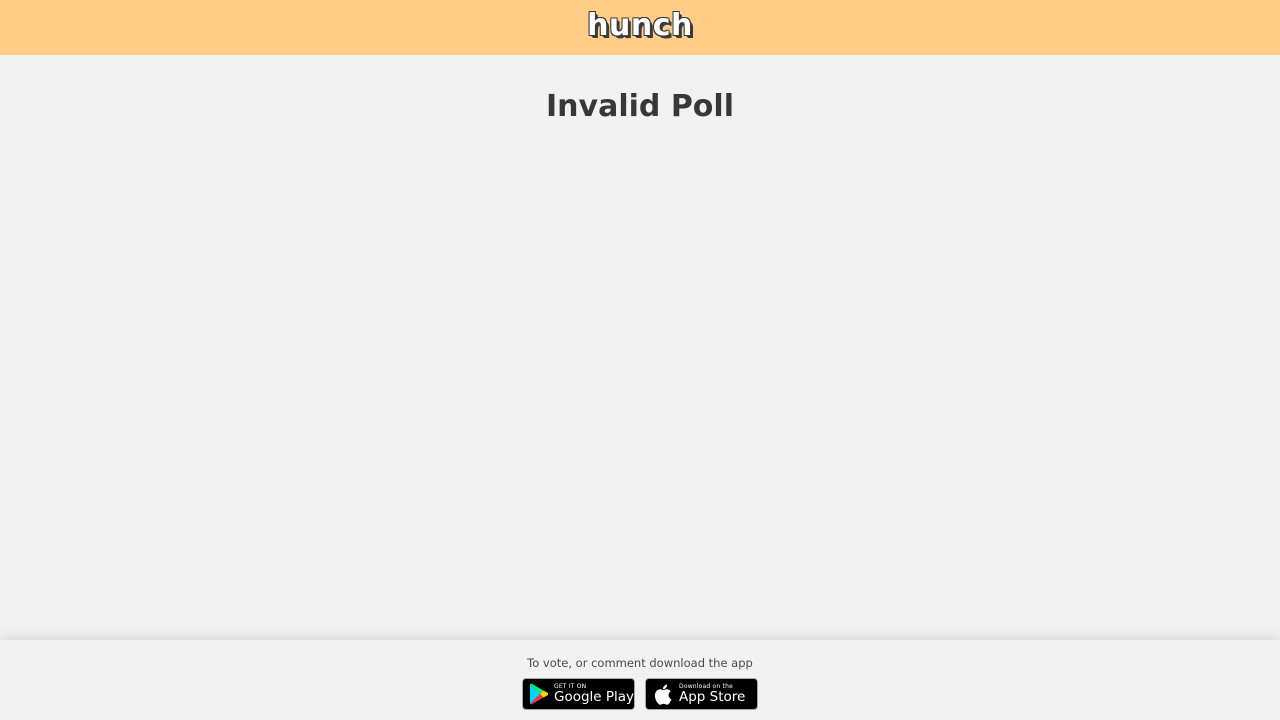  I want to click on google-play-icon, so click(539, 694).